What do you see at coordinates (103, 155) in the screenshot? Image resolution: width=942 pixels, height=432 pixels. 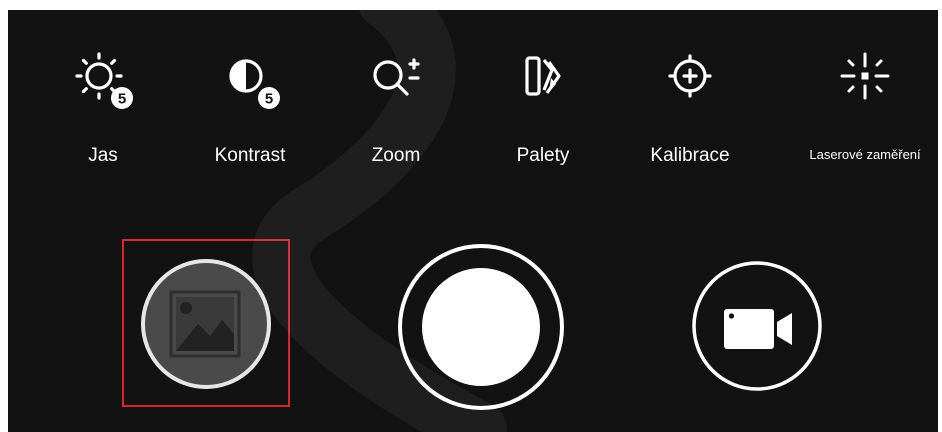 I see `brightness-label: Jas` at bounding box center [103, 155].